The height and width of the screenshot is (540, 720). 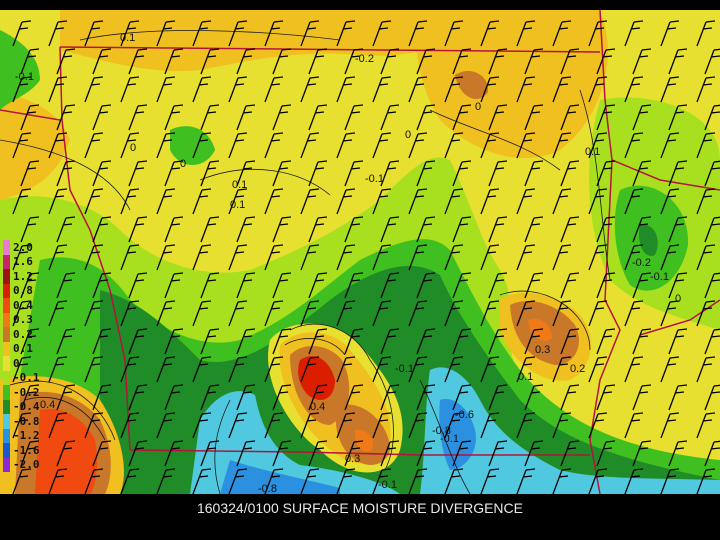 I want to click on legend-row: 2.0, so click(x=23, y=247).